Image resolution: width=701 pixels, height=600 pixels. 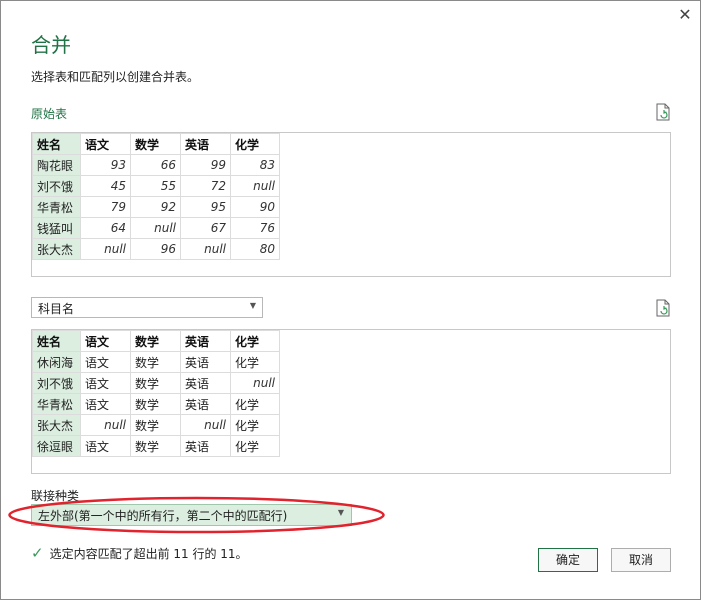 I want to click on dialog-title: 合并, so click(x=51, y=45).